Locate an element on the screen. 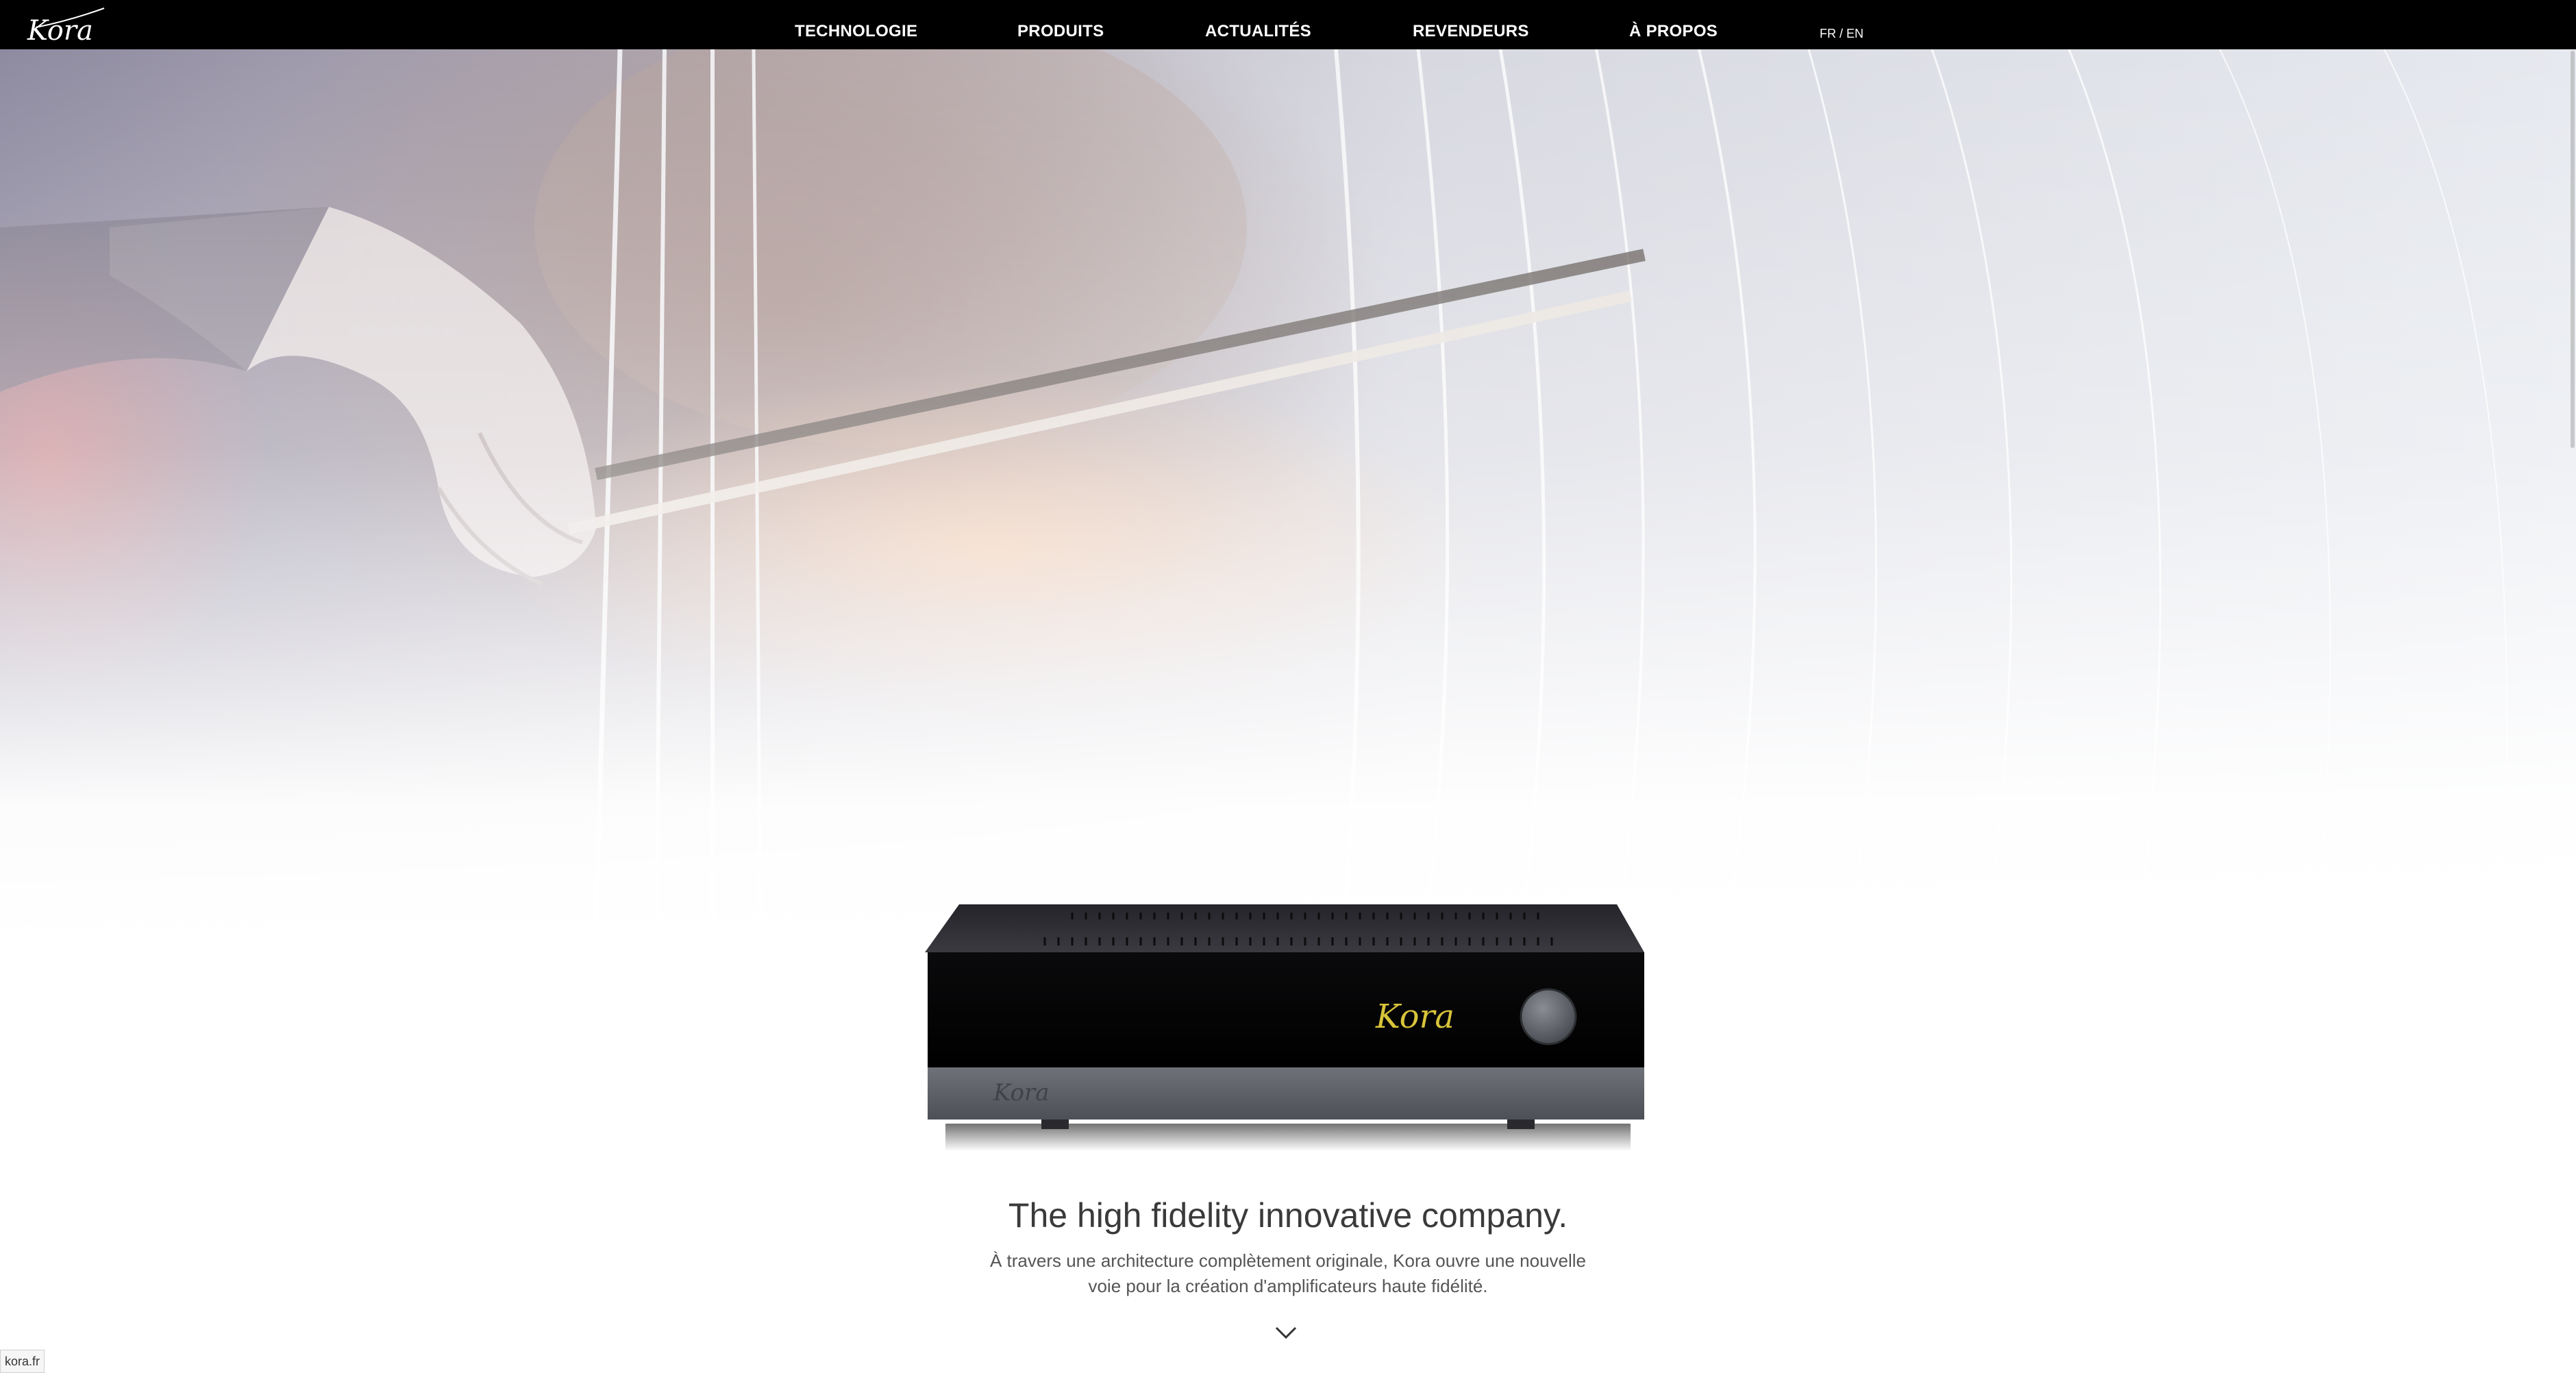 The width and height of the screenshot is (2576, 1373). nav-item-produits: PRODUITS is located at coordinates (1060, 31).